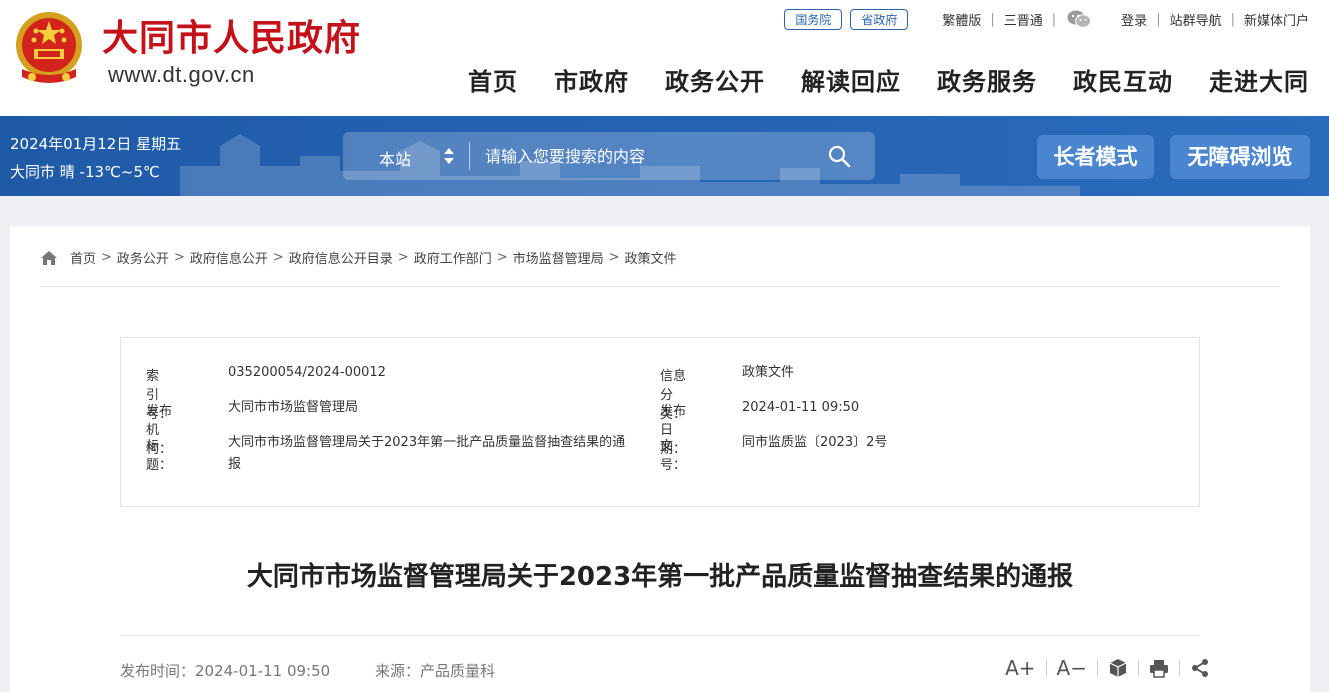 This screenshot has width=1329, height=692. I want to click on breadcrumb-gov-affairs: 政务公开, so click(143, 257).